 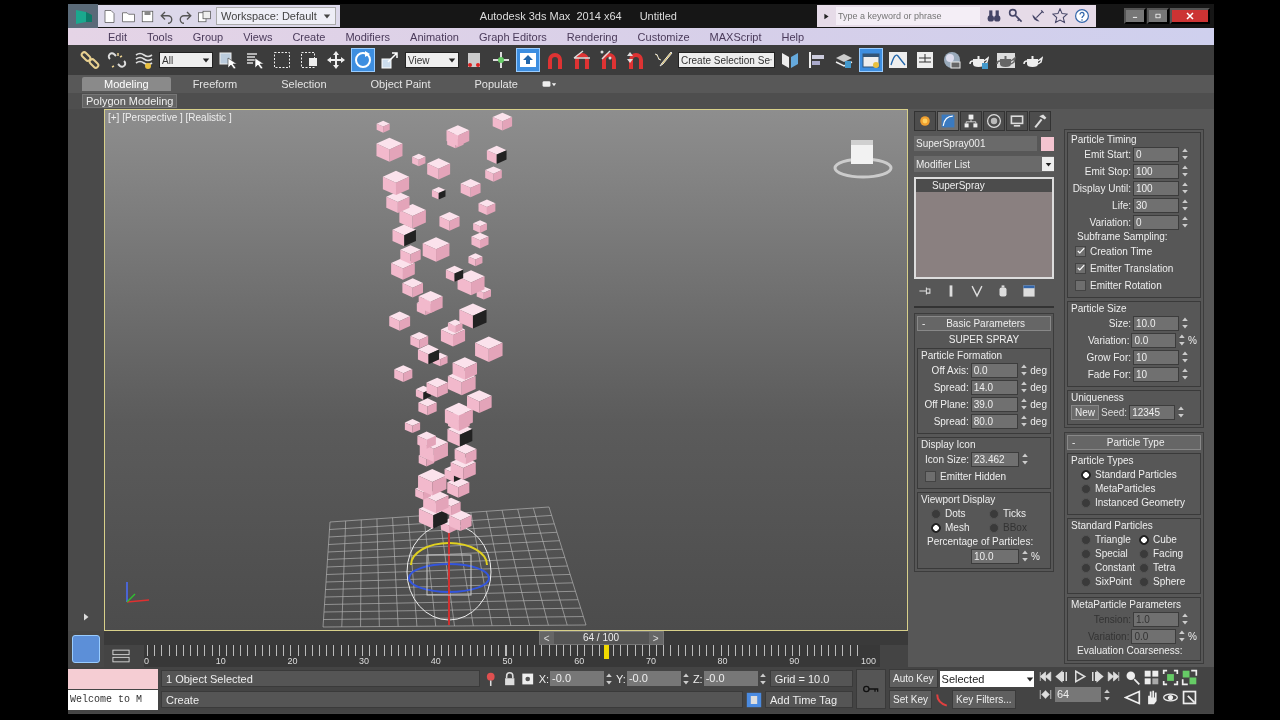 What do you see at coordinates (1078, 694) in the screenshot?
I see `frame-field: 64` at bounding box center [1078, 694].